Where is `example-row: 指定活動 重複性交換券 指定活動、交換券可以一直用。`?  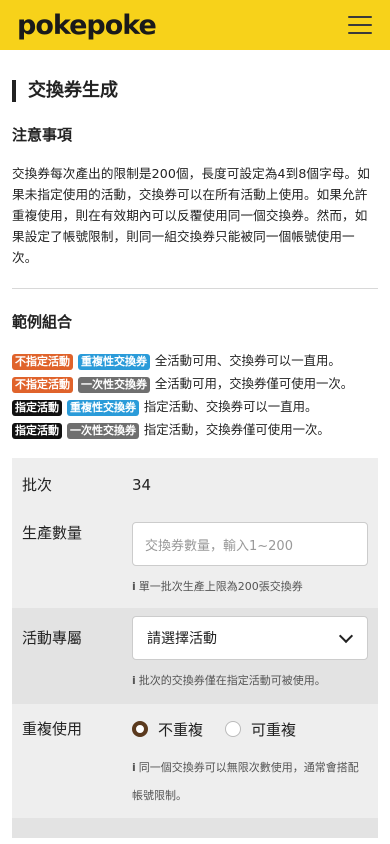 example-row: 指定活動 重複性交換券 指定活動、交換券可以一直用。 is located at coordinates (195, 407).